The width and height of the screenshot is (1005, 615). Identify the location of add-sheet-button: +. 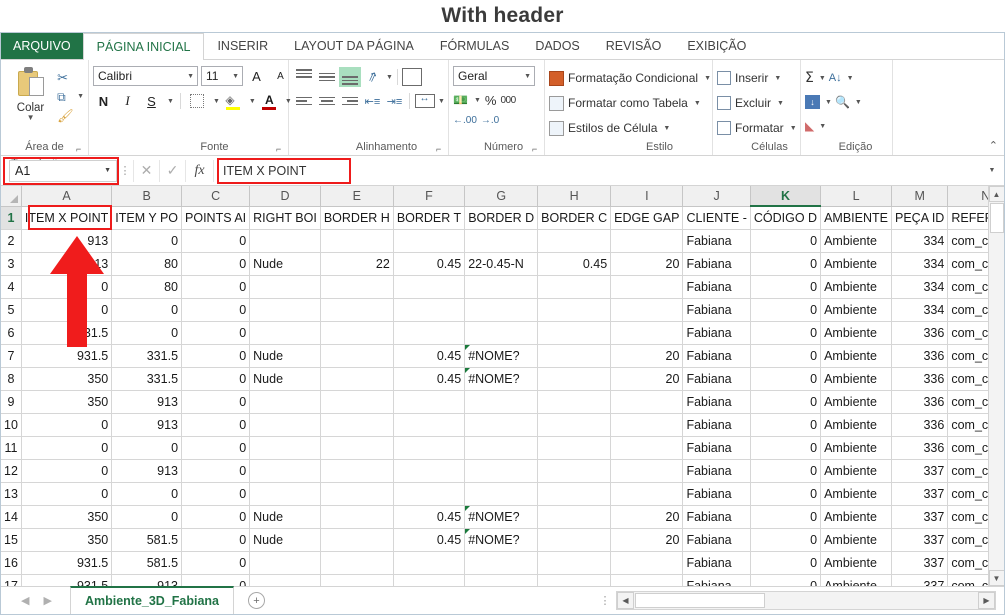
(256, 600).